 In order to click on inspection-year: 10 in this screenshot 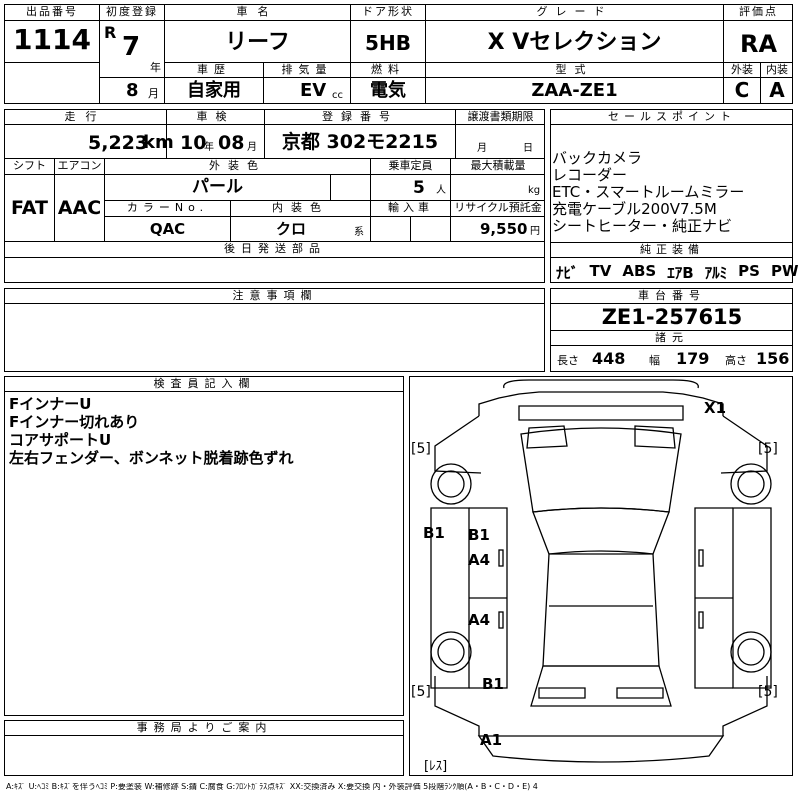, I will do `click(193, 143)`.